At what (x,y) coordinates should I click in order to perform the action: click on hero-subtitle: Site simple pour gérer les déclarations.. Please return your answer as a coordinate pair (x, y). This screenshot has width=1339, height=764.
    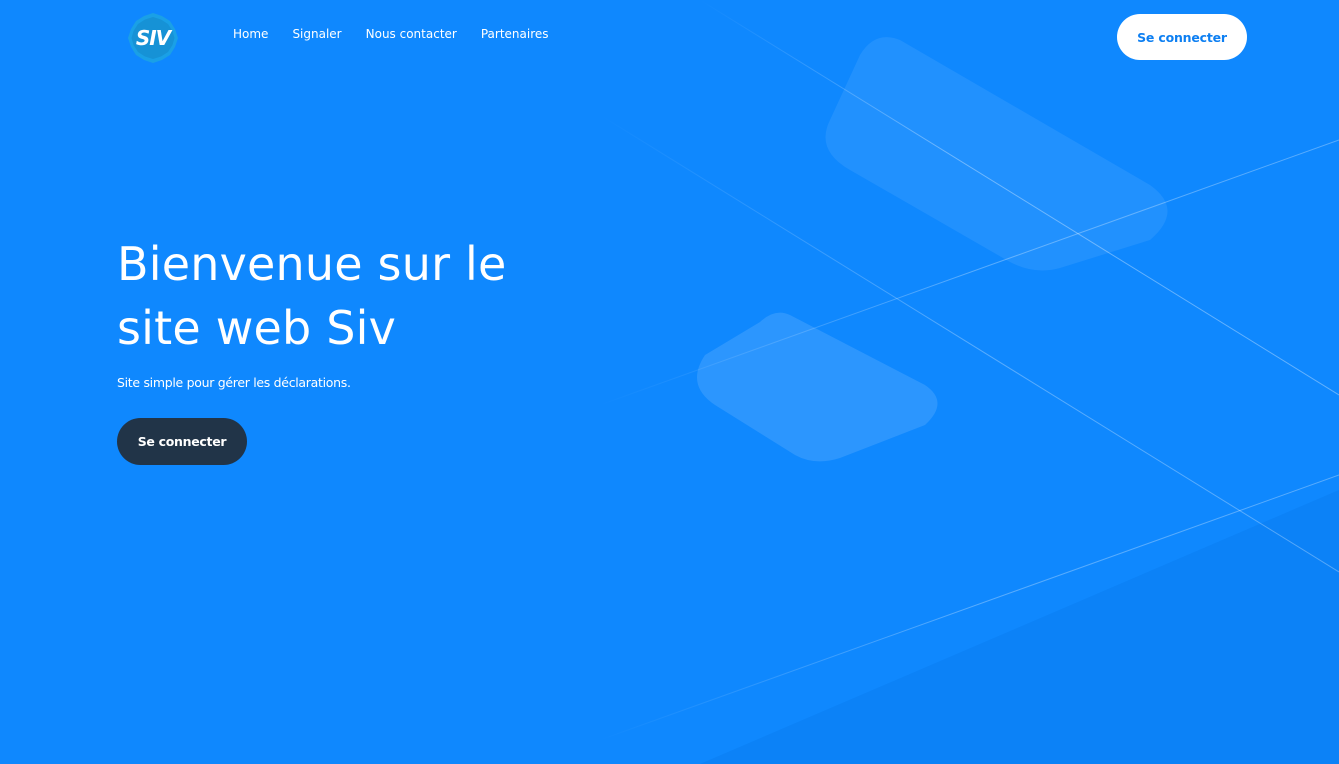
    Looking at the image, I should click on (234, 382).